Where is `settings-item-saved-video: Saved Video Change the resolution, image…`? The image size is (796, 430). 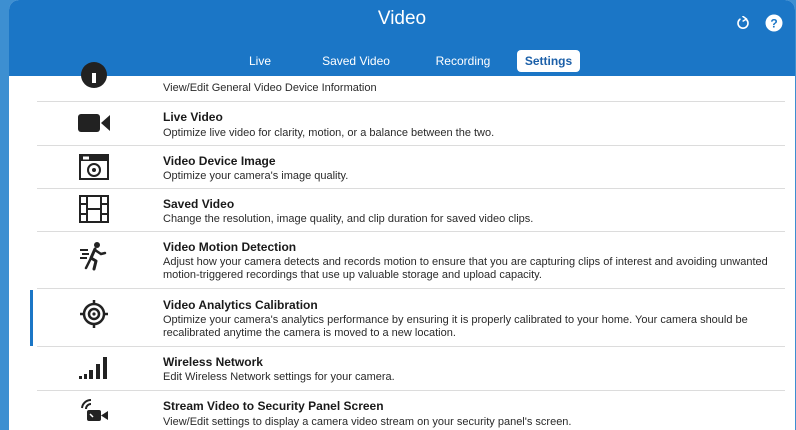 settings-item-saved-video: Saved Video Change the resolution, image… is located at coordinates (411, 210).